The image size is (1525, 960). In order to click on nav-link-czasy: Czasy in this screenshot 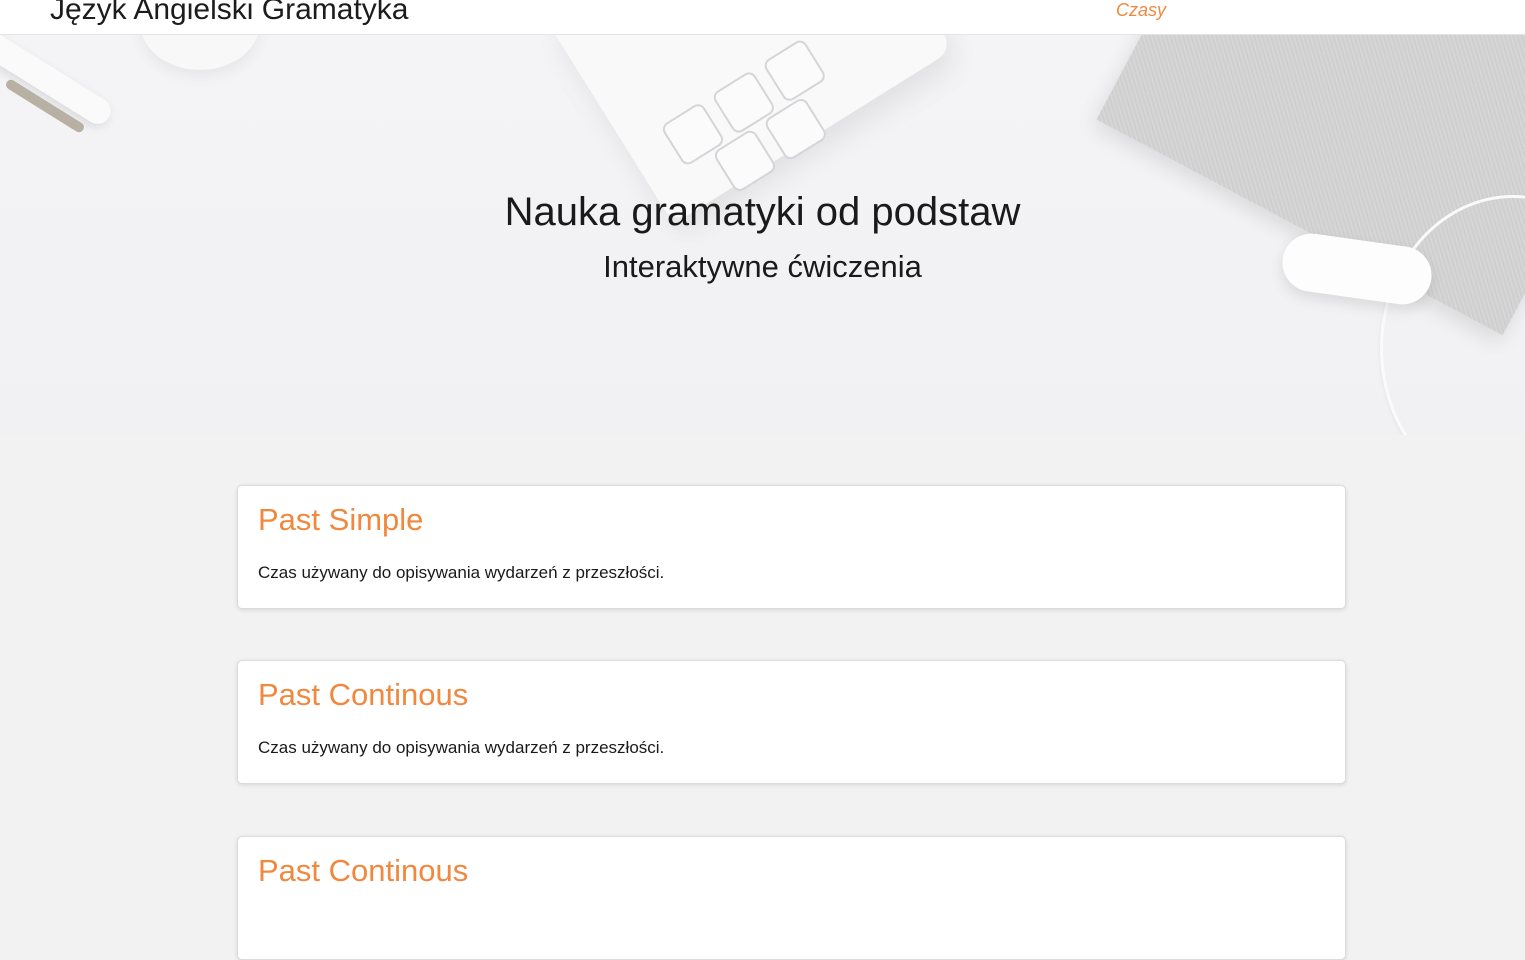, I will do `click(1141, 11)`.